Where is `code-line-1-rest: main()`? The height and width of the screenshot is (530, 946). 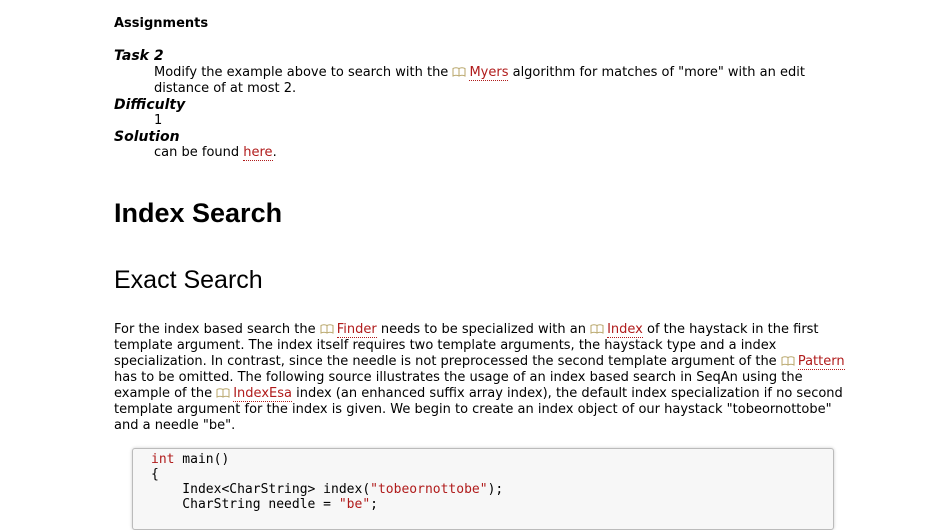
code-line-1-rest: main() is located at coordinates (202, 459).